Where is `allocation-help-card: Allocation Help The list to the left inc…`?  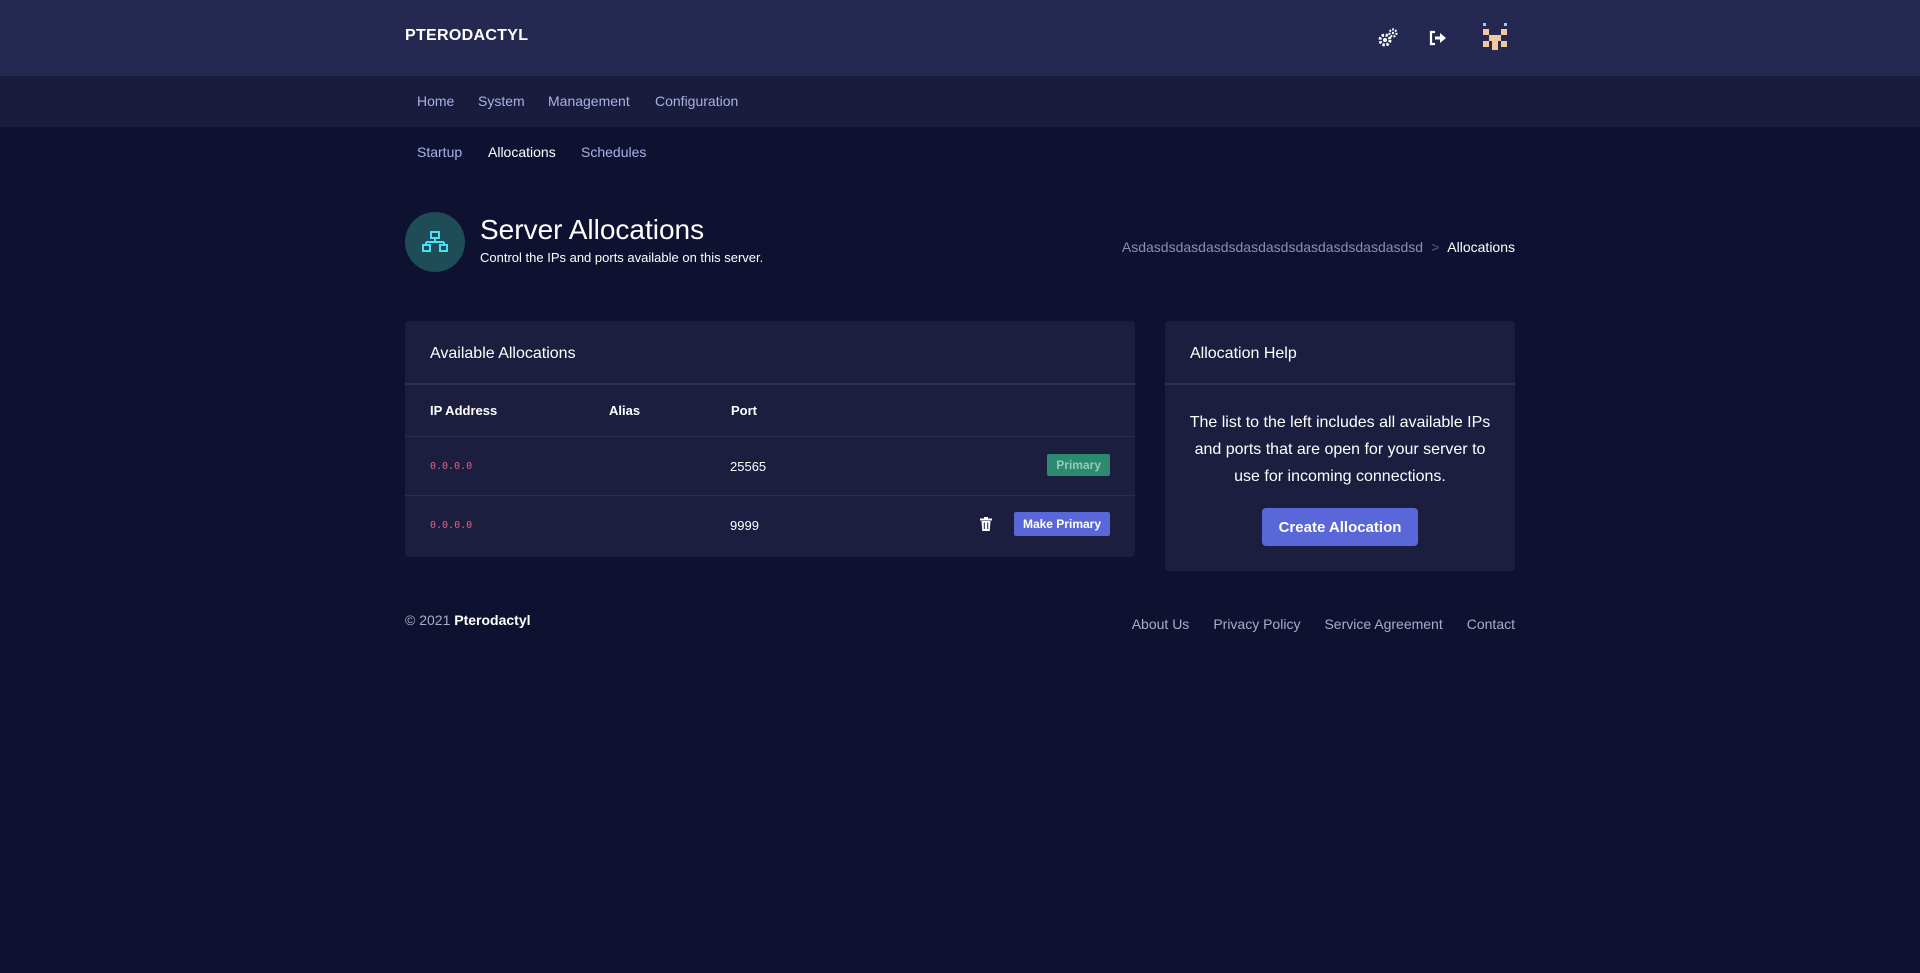 allocation-help-card: Allocation Help The list to the left inc… is located at coordinates (1340, 446).